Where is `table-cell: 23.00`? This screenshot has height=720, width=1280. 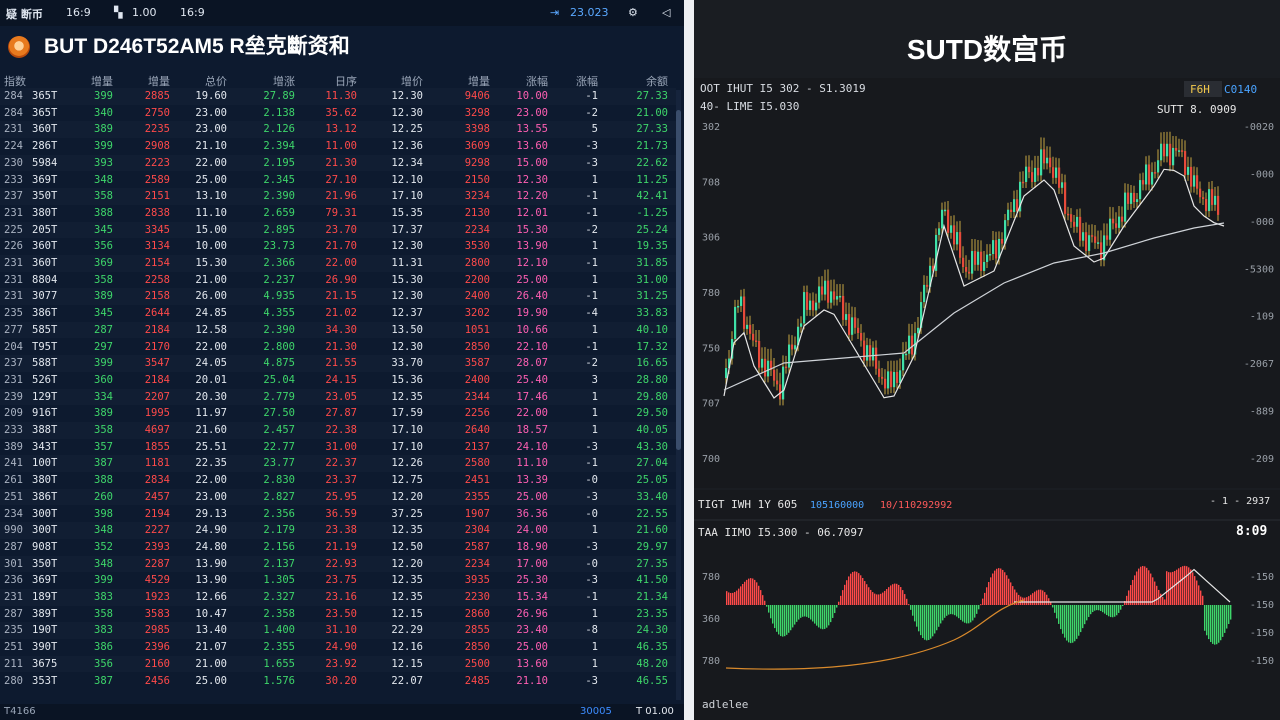 table-cell: 23.00 is located at coordinates (211, 496).